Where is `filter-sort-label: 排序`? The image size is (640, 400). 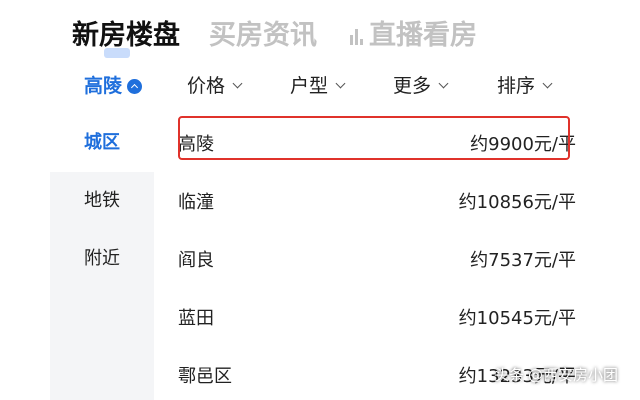
filter-sort-label: 排序 is located at coordinates (516, 86).